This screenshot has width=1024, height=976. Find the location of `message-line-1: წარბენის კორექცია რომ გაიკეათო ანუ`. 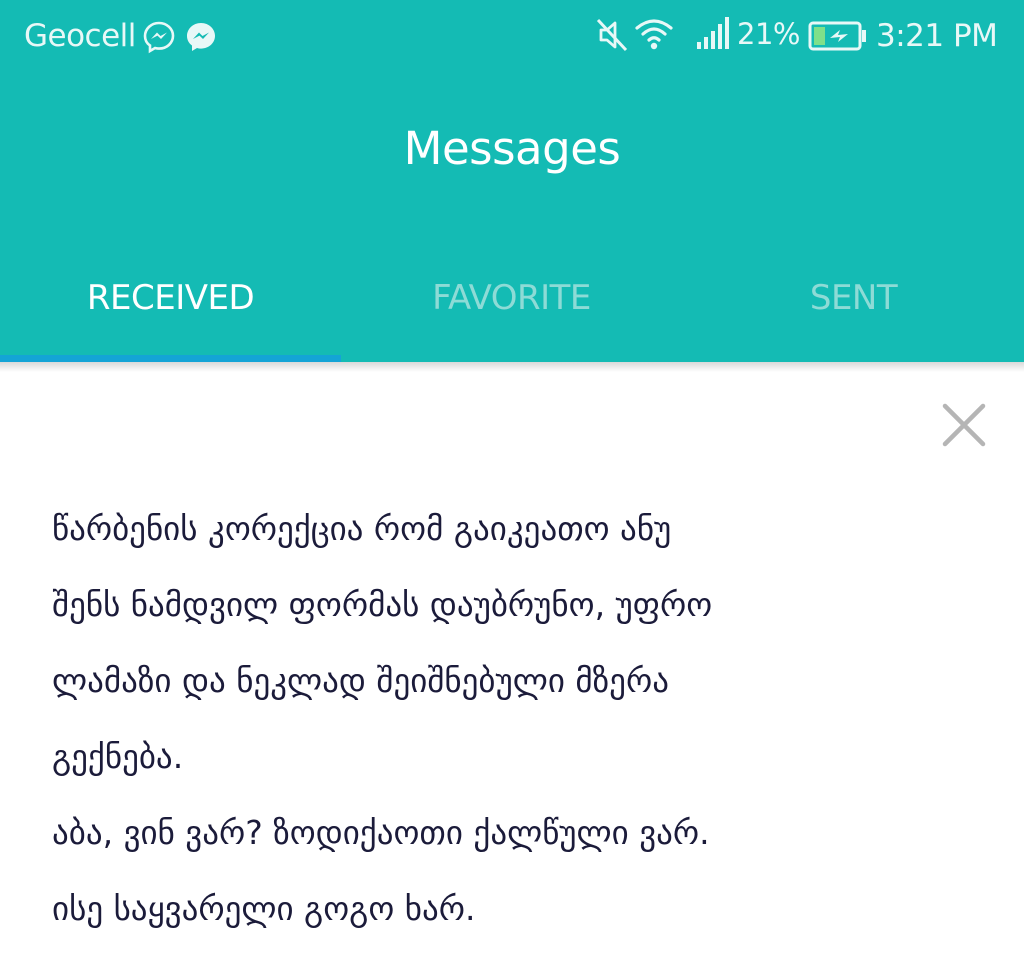

message-line-1: წარბენის კორექცია რომ გაიკეათო ანუ is located at coordinates (362, 528).